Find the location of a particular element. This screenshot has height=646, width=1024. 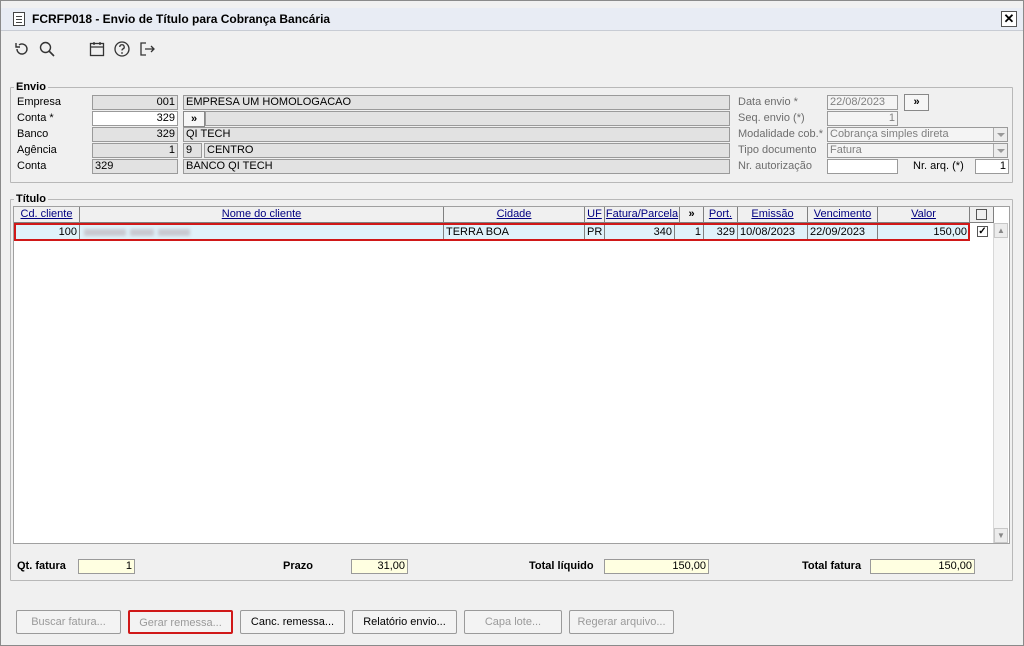

qt-fatura-field: 1 is located at coordinates (106, 566).